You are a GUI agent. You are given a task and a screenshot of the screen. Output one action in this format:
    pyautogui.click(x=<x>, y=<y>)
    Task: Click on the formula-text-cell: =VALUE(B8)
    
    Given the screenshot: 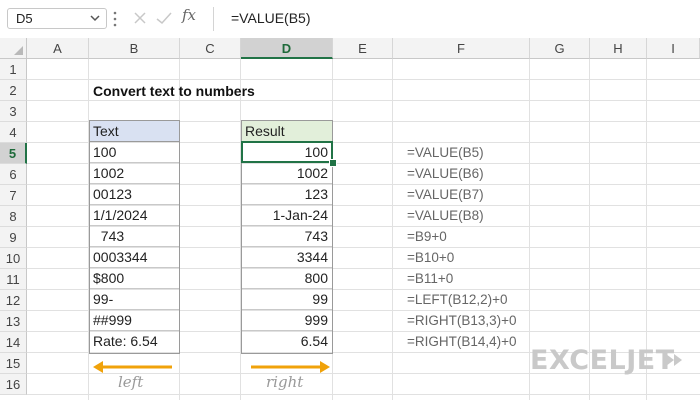 What is the action you would take?
    pyautogui.click(x=445, y=215)
    